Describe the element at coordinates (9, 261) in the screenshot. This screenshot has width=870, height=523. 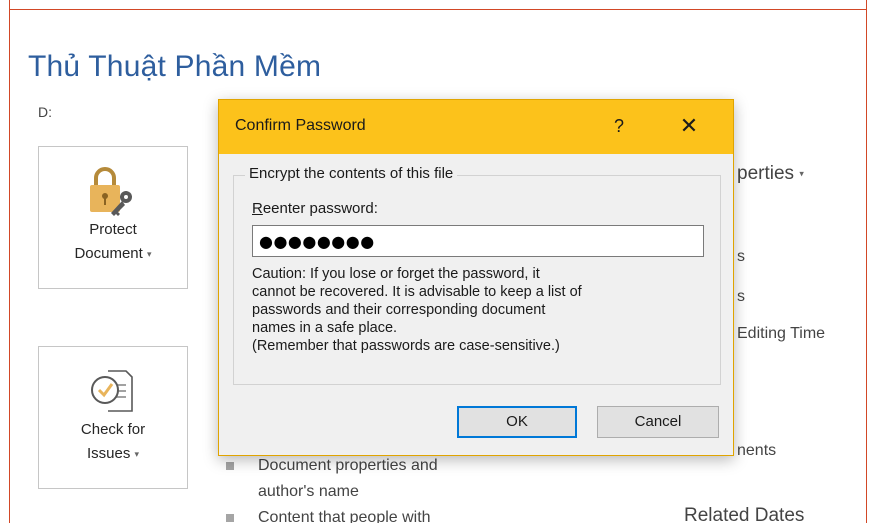
I see `window-border-left` at that location.